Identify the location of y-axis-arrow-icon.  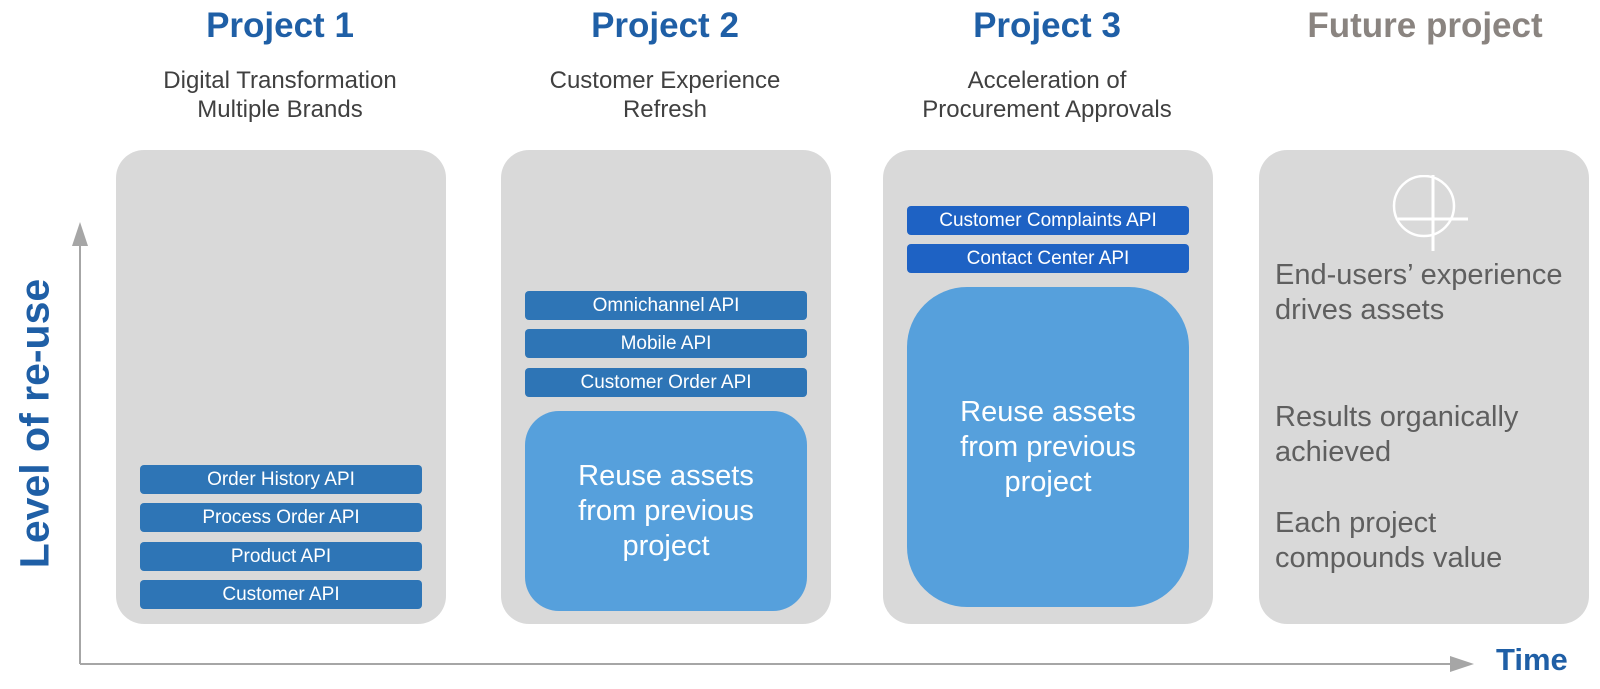
(80, 234).